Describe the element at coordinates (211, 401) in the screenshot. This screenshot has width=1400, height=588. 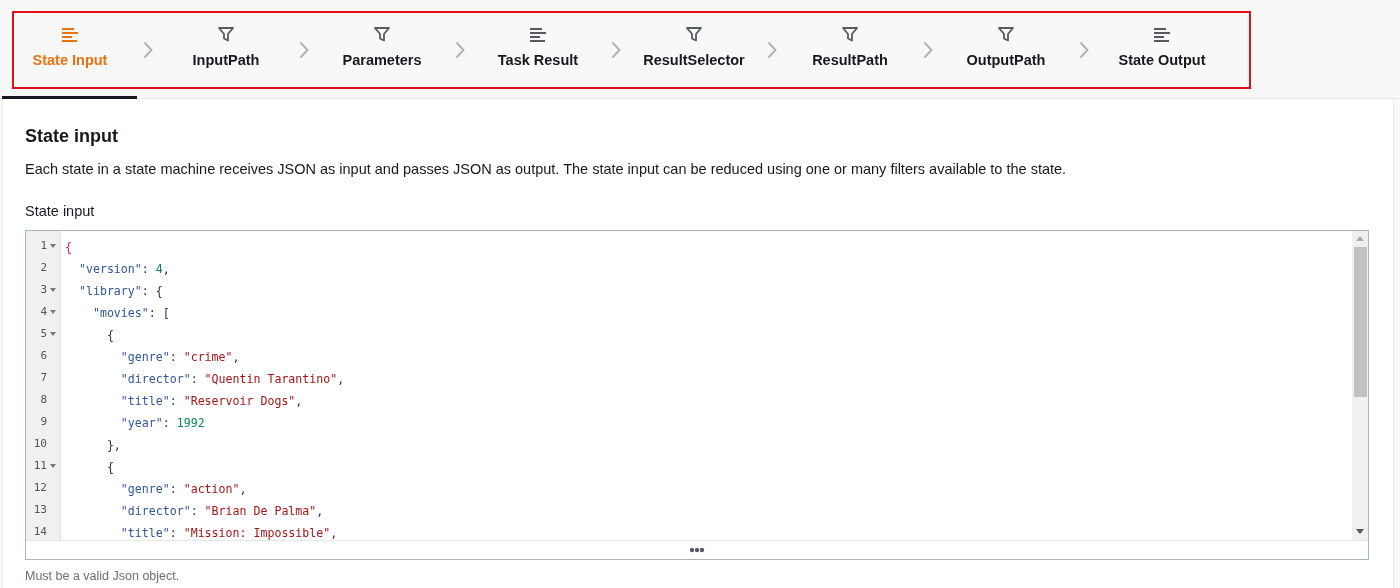
I see `code-line: "title": "Reservoir Dogs",` at that location.